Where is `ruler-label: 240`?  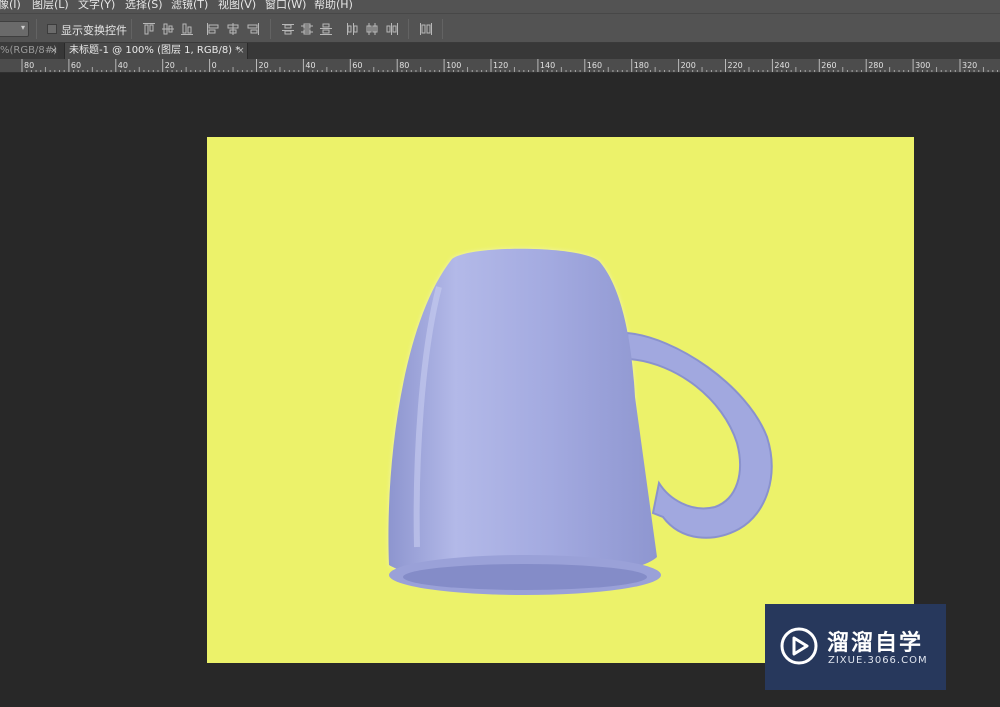 ruler-label: 240 is located at coordinates (781, 65).